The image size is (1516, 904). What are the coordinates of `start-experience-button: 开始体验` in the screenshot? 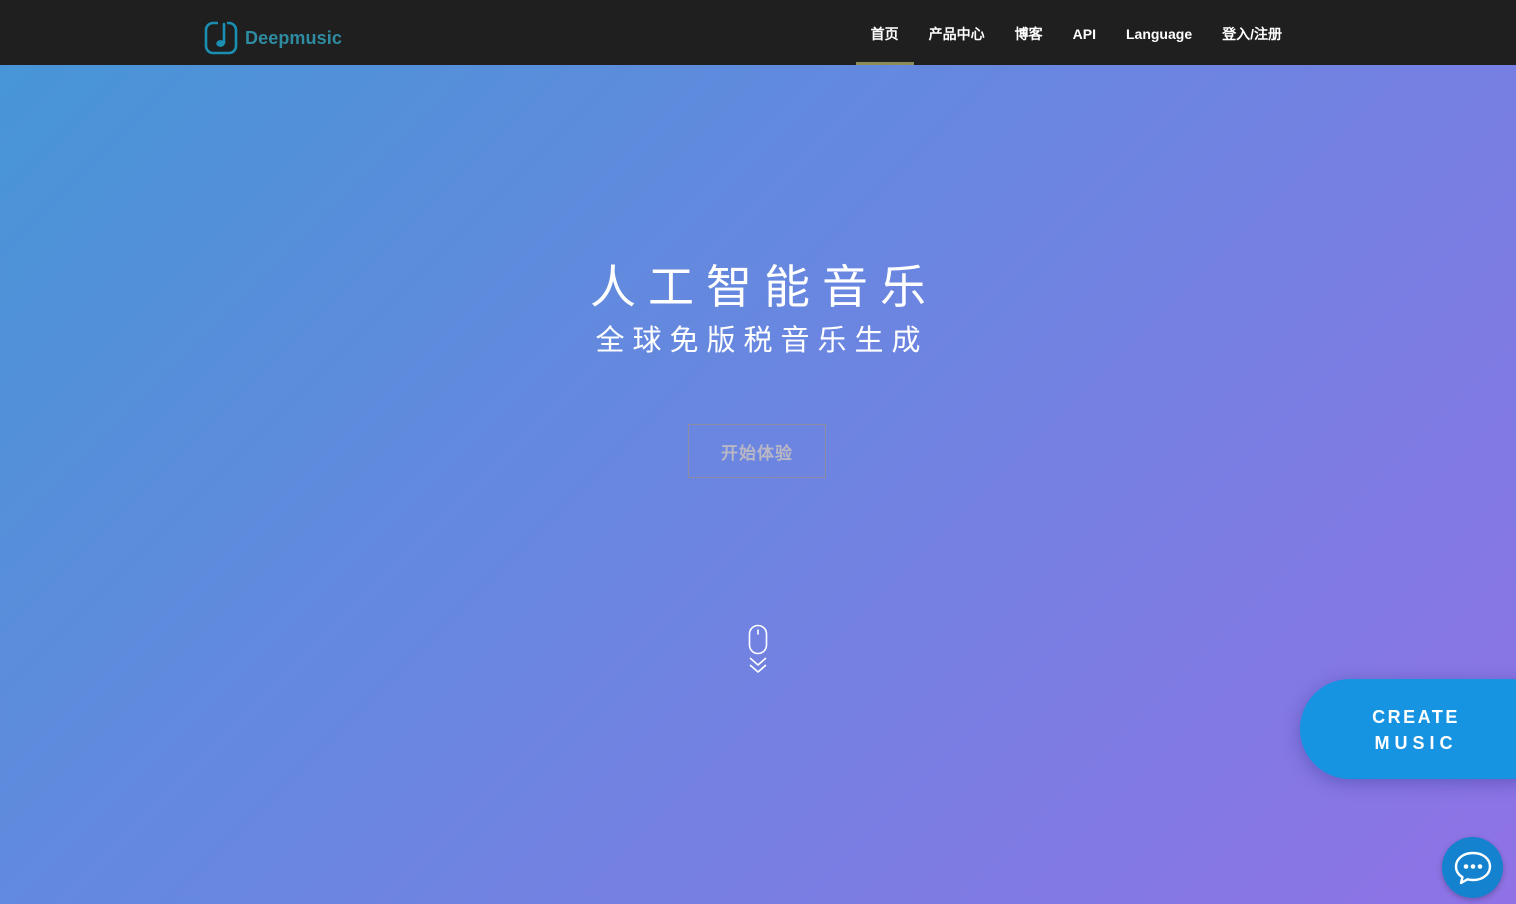 It's located at (757, 451).